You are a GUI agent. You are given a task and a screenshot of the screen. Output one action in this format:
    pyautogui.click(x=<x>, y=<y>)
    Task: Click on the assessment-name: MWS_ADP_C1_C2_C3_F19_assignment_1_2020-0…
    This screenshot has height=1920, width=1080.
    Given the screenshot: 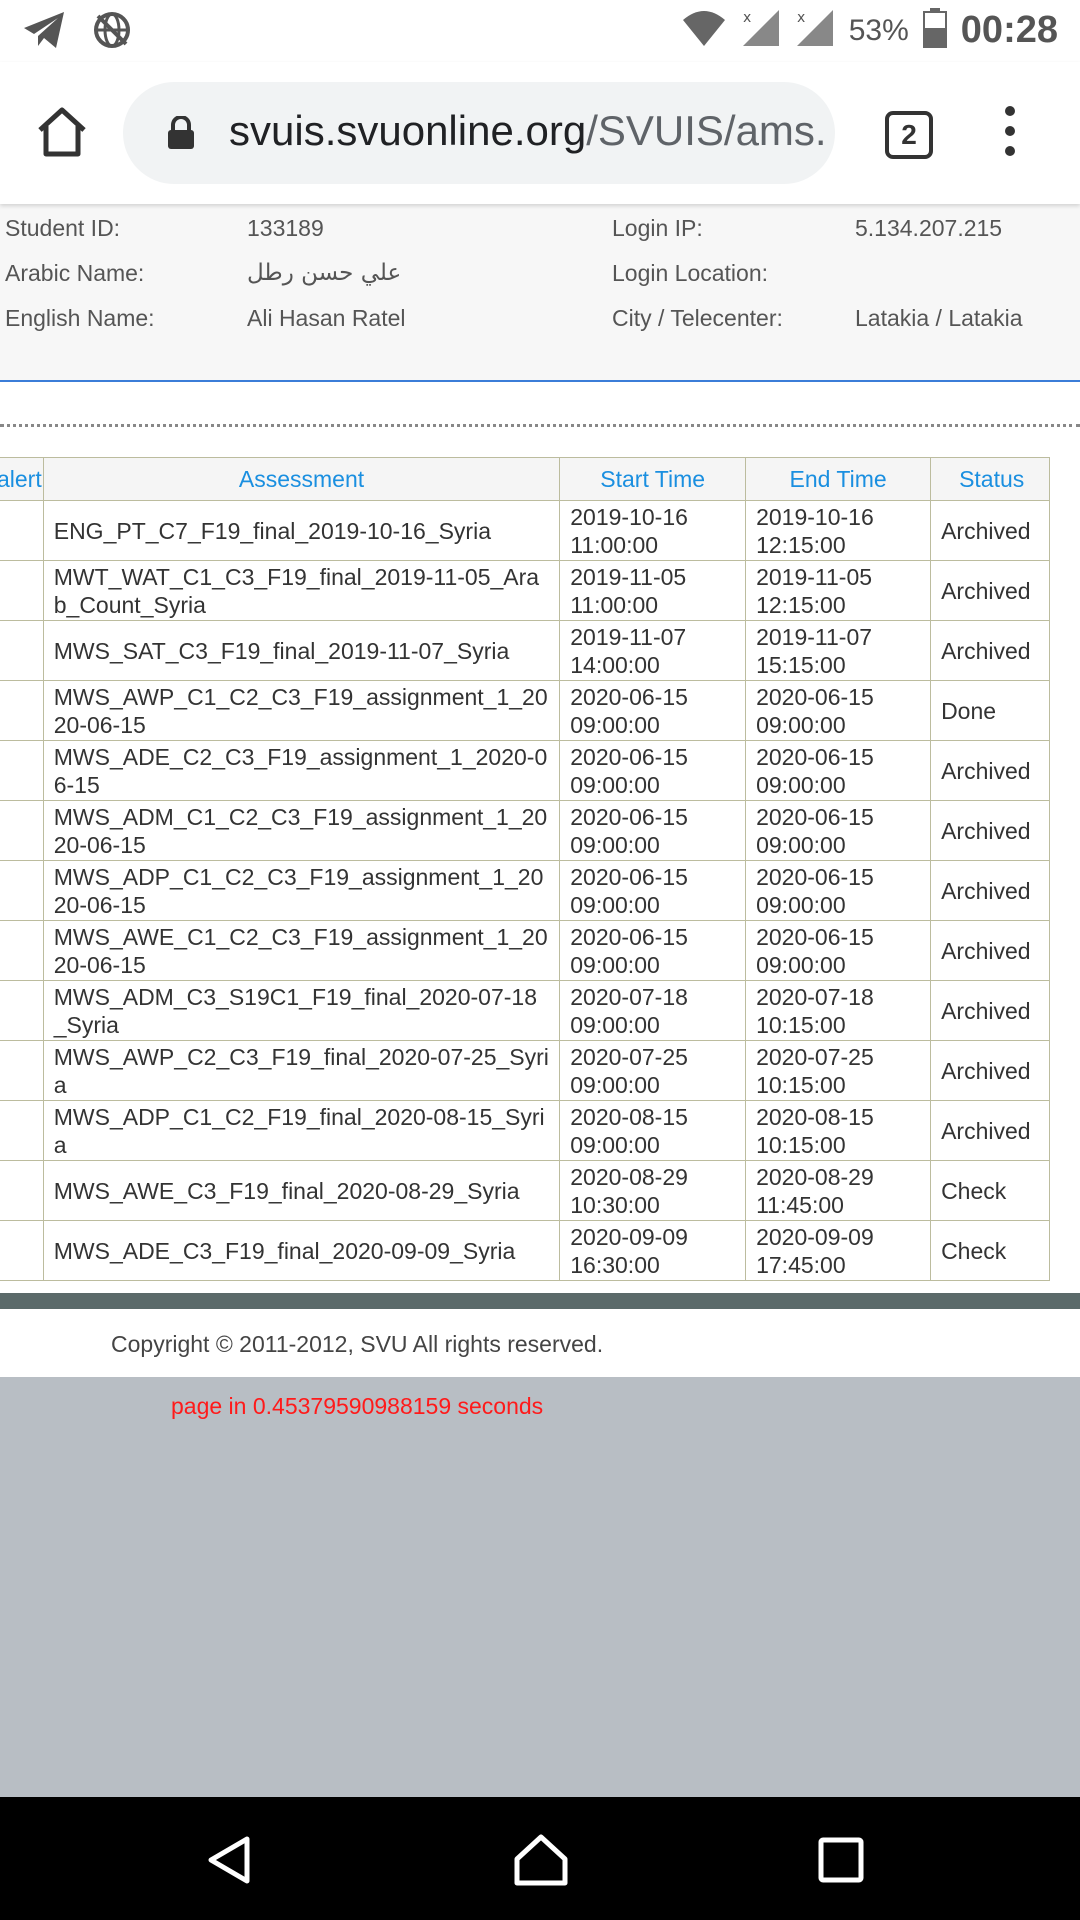 What is the action you would take?
    pyautogui.click(x=301, y=890)
    